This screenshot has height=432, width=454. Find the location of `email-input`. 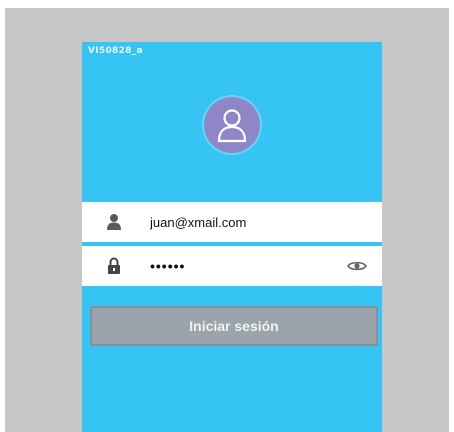

email-input is located at coordinates (245, 222).